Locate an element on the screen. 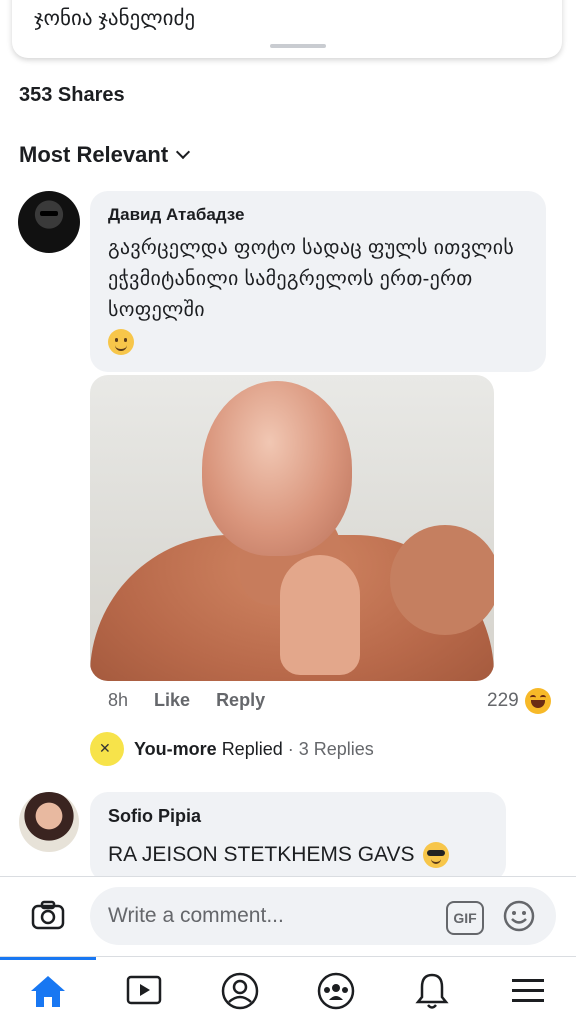 Image resolution: width=576 pixels, height=1025 pixels. nav-menu is located at coordinates (528, 991).